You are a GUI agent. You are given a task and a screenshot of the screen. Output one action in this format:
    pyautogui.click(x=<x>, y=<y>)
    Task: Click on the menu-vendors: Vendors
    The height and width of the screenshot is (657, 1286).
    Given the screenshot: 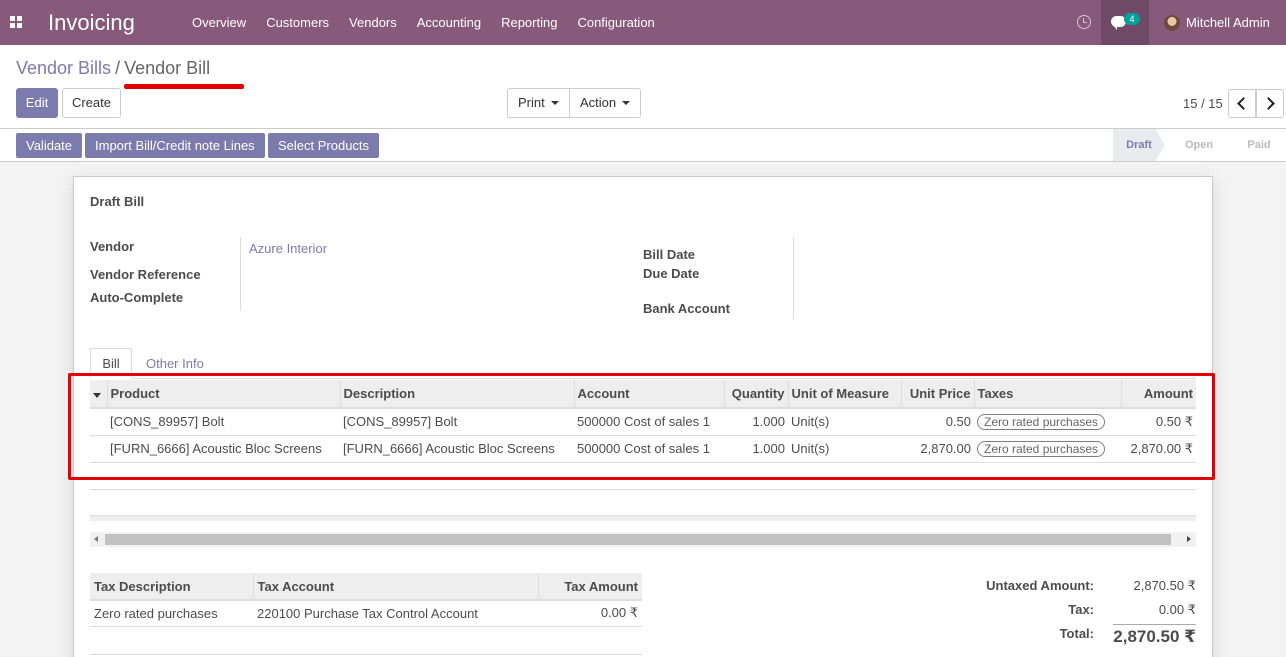 What is the action you would take?
    pyautogui.click(x=373, y=22)
    